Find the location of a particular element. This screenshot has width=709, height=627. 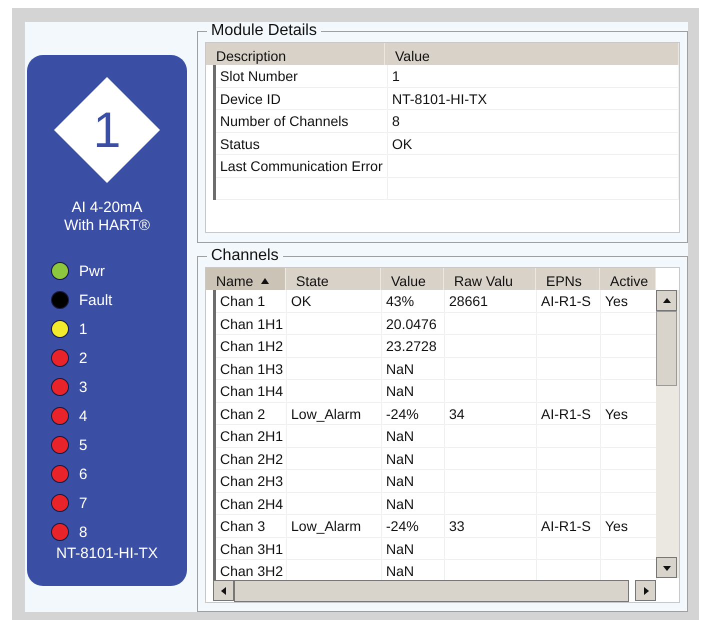

group-title: Module Details is located at coordinates (264, 31).